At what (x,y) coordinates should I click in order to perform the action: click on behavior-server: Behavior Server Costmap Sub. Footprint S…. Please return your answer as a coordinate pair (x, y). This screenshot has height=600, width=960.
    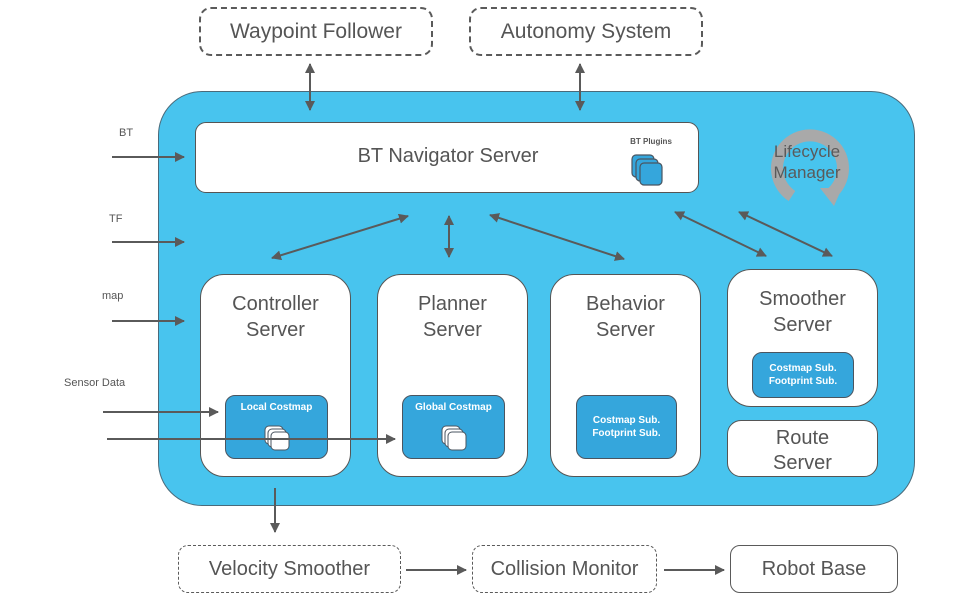
    Looking at the image, I should click on (625, 375).